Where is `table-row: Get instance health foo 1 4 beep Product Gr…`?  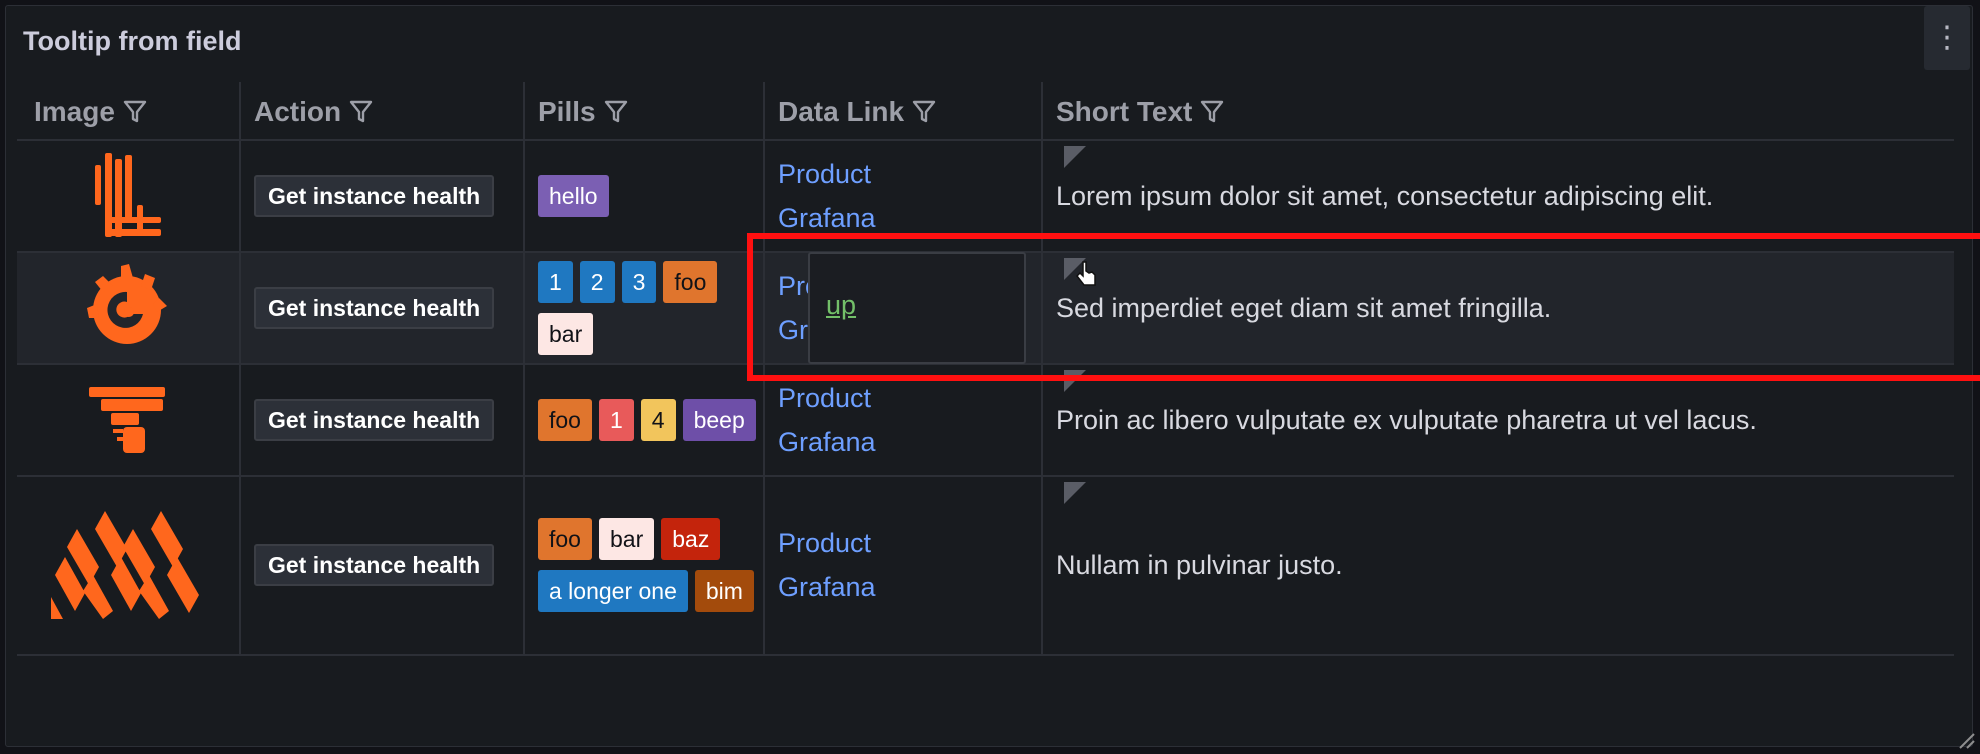 table-row: Get instance health foo 1 4 beep Product Gr… is located at coordinates (985, 420).